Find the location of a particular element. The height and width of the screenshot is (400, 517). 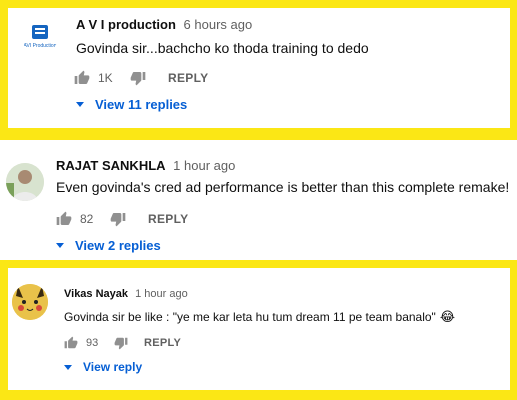

view-replies-label: View reply is located at coordinates (113, 367).